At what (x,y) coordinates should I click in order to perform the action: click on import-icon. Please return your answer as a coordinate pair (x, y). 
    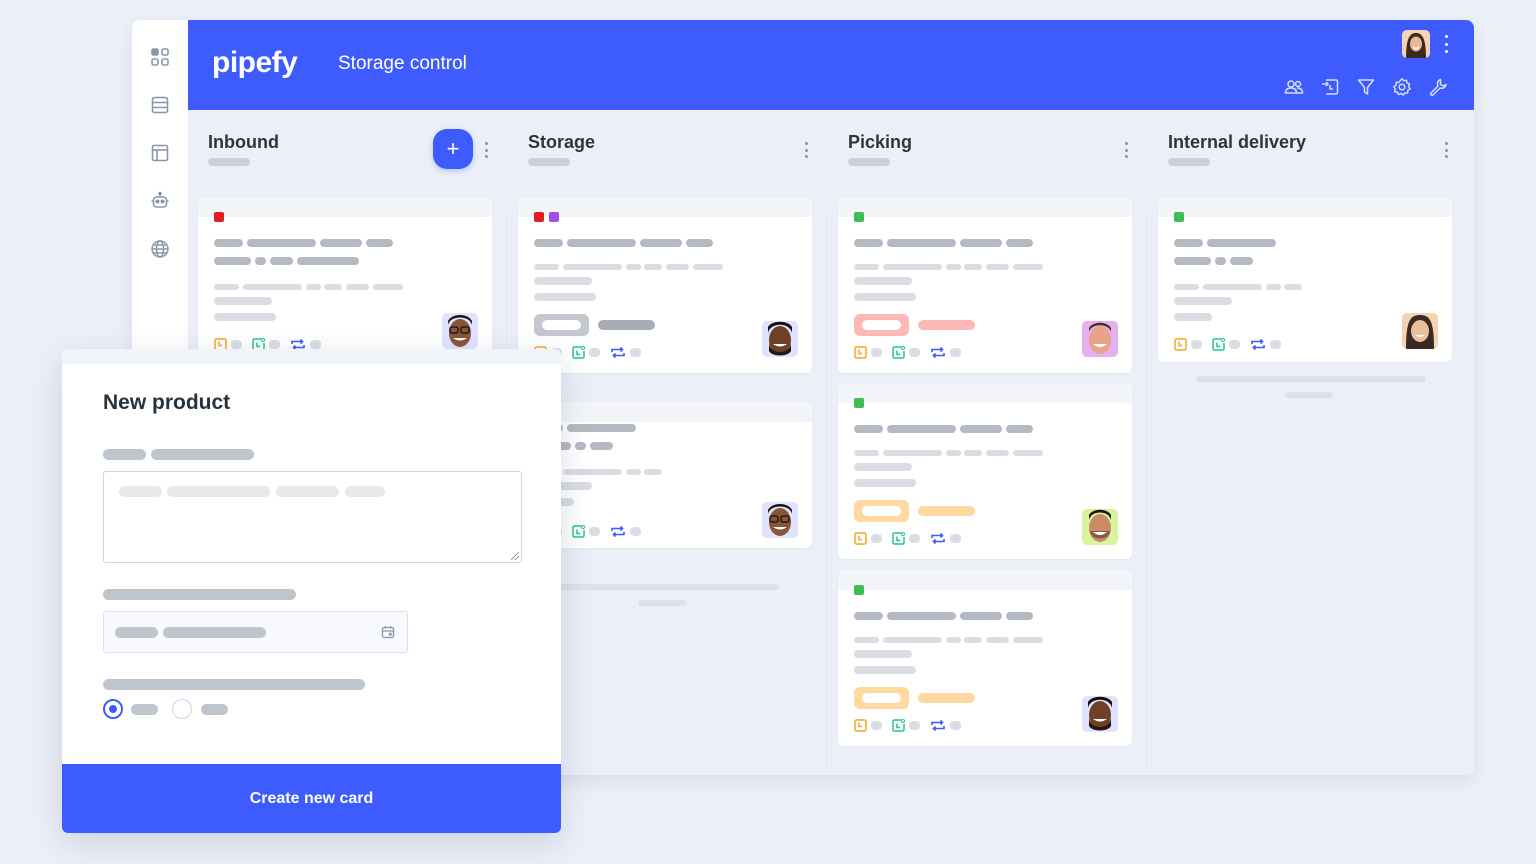
    Looking at the image, I should click on (1330, 87).